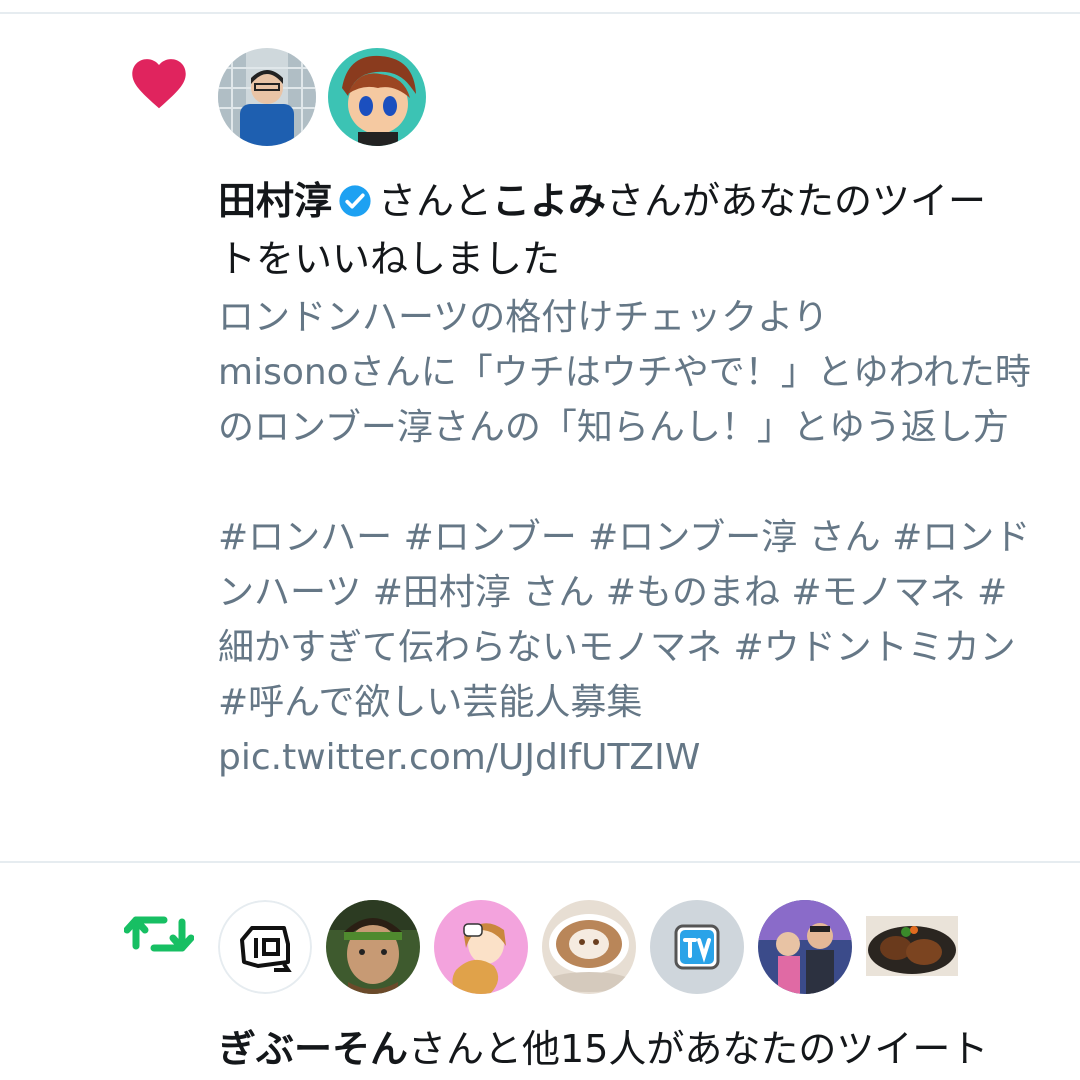 The image size is (1080, 1080). What do you see at coordinates (549, 201) in the screenshot?
I see `user-name: こよみ` at bounding box center [549, 201].